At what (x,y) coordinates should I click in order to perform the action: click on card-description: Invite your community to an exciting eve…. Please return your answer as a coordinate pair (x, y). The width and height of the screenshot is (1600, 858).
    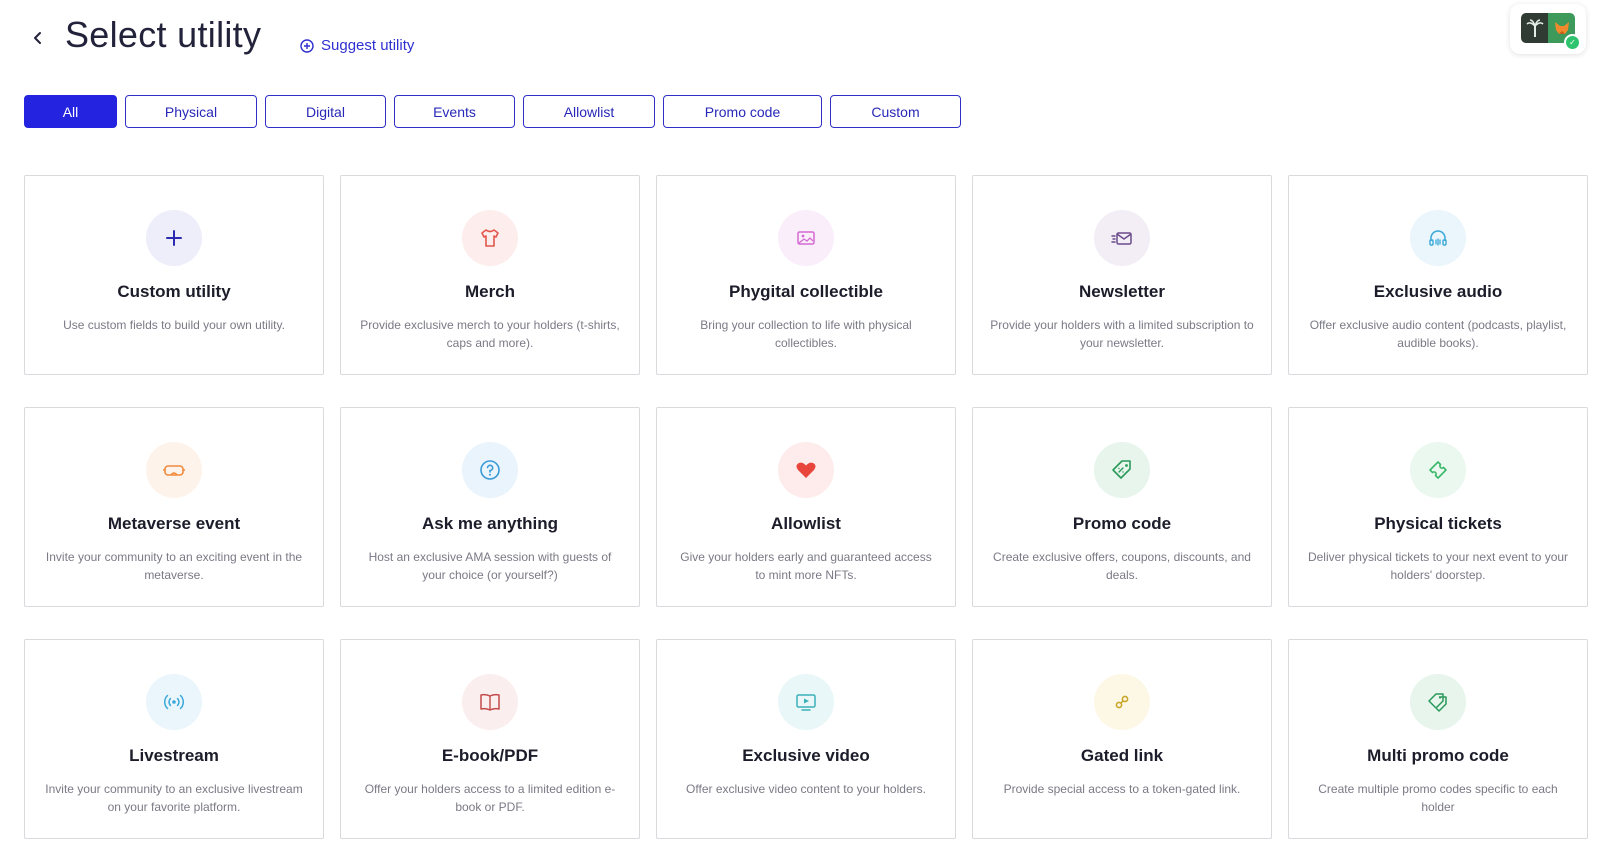
    Looking at the image, I should click on (174, 566).